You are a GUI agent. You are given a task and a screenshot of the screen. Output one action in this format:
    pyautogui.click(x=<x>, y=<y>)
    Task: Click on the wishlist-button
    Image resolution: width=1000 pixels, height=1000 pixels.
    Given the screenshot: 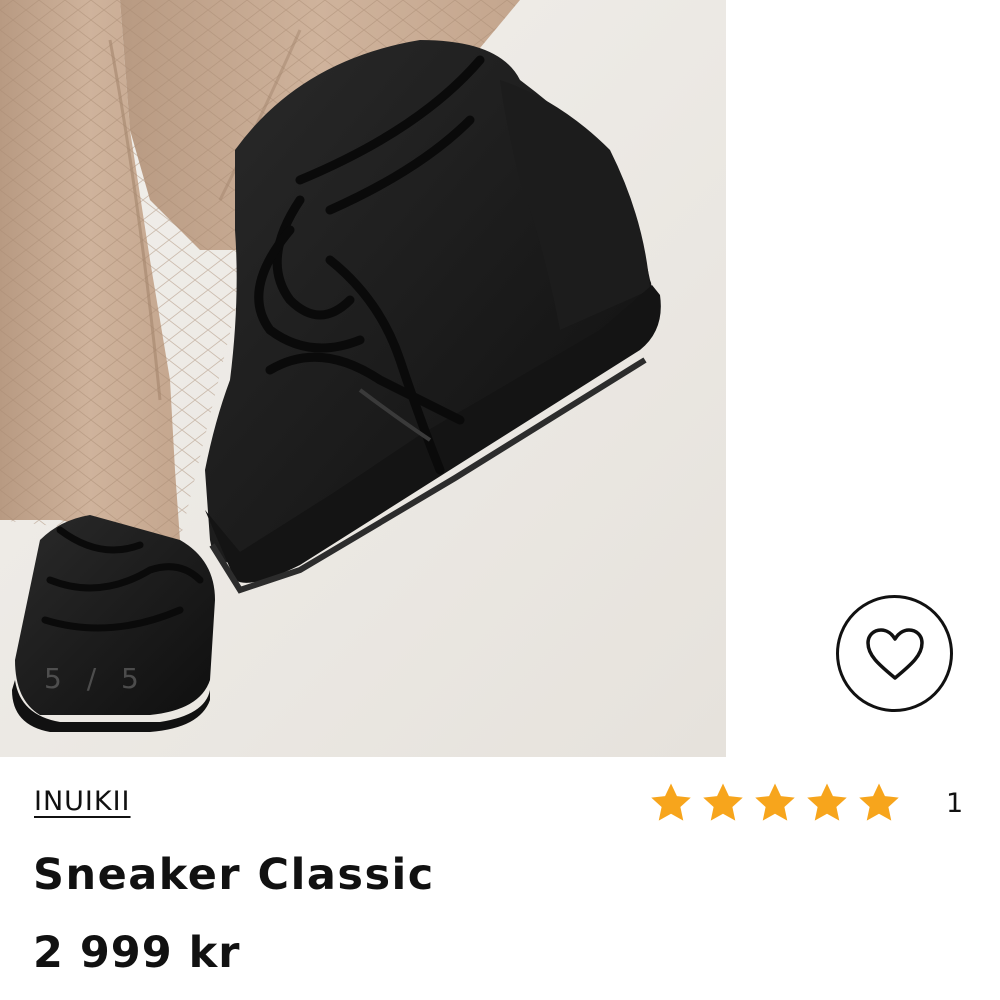 What is the action you would take?
    pyautogui.click(x=894, y=653)
    